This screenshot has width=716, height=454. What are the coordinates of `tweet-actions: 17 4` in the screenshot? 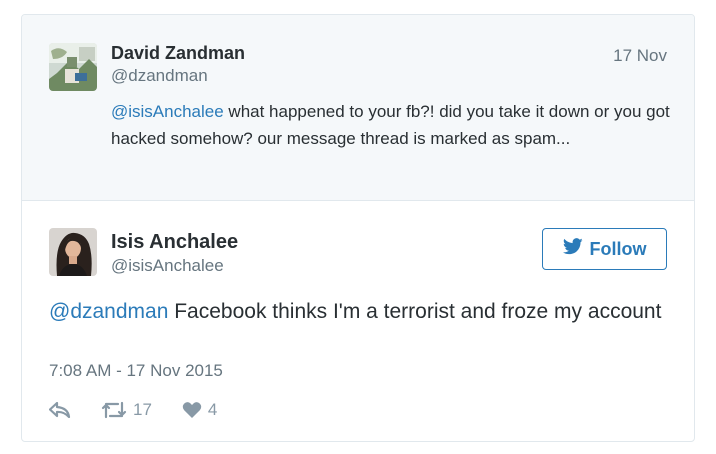 It's located at (148, 410).